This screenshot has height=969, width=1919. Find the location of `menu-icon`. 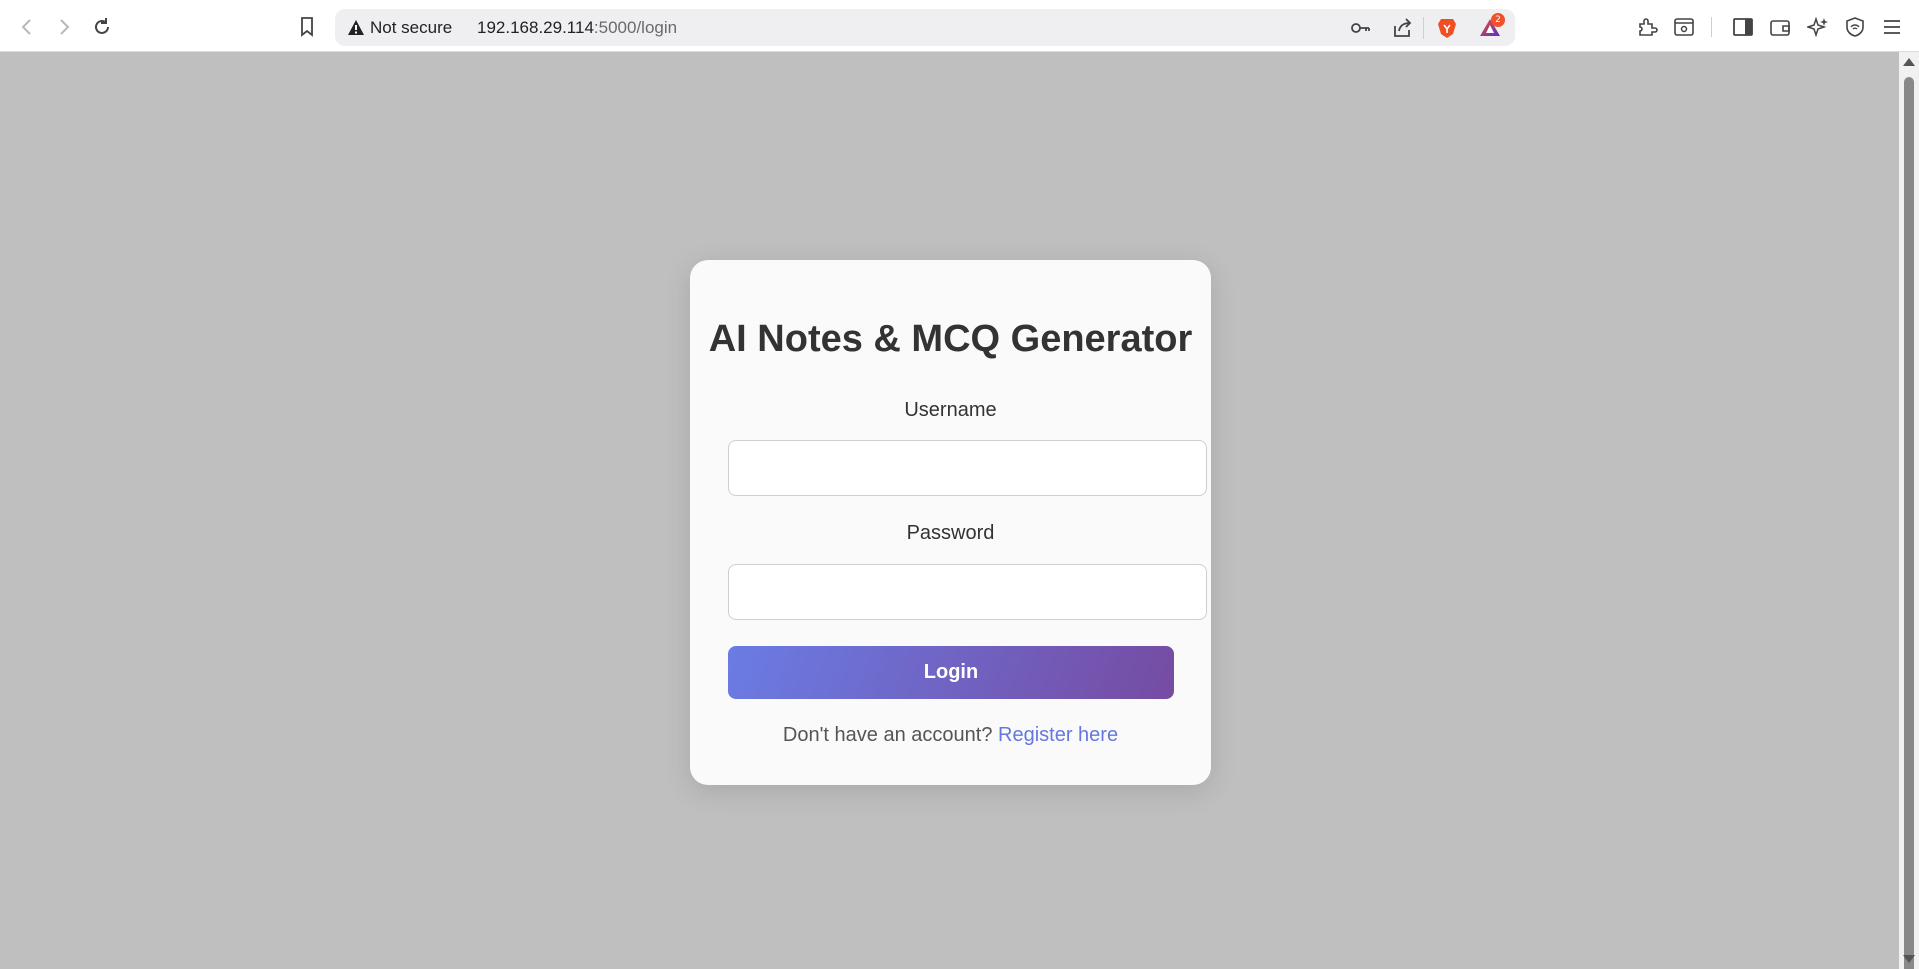

menu-icon is located at coordinates (1892, 27).